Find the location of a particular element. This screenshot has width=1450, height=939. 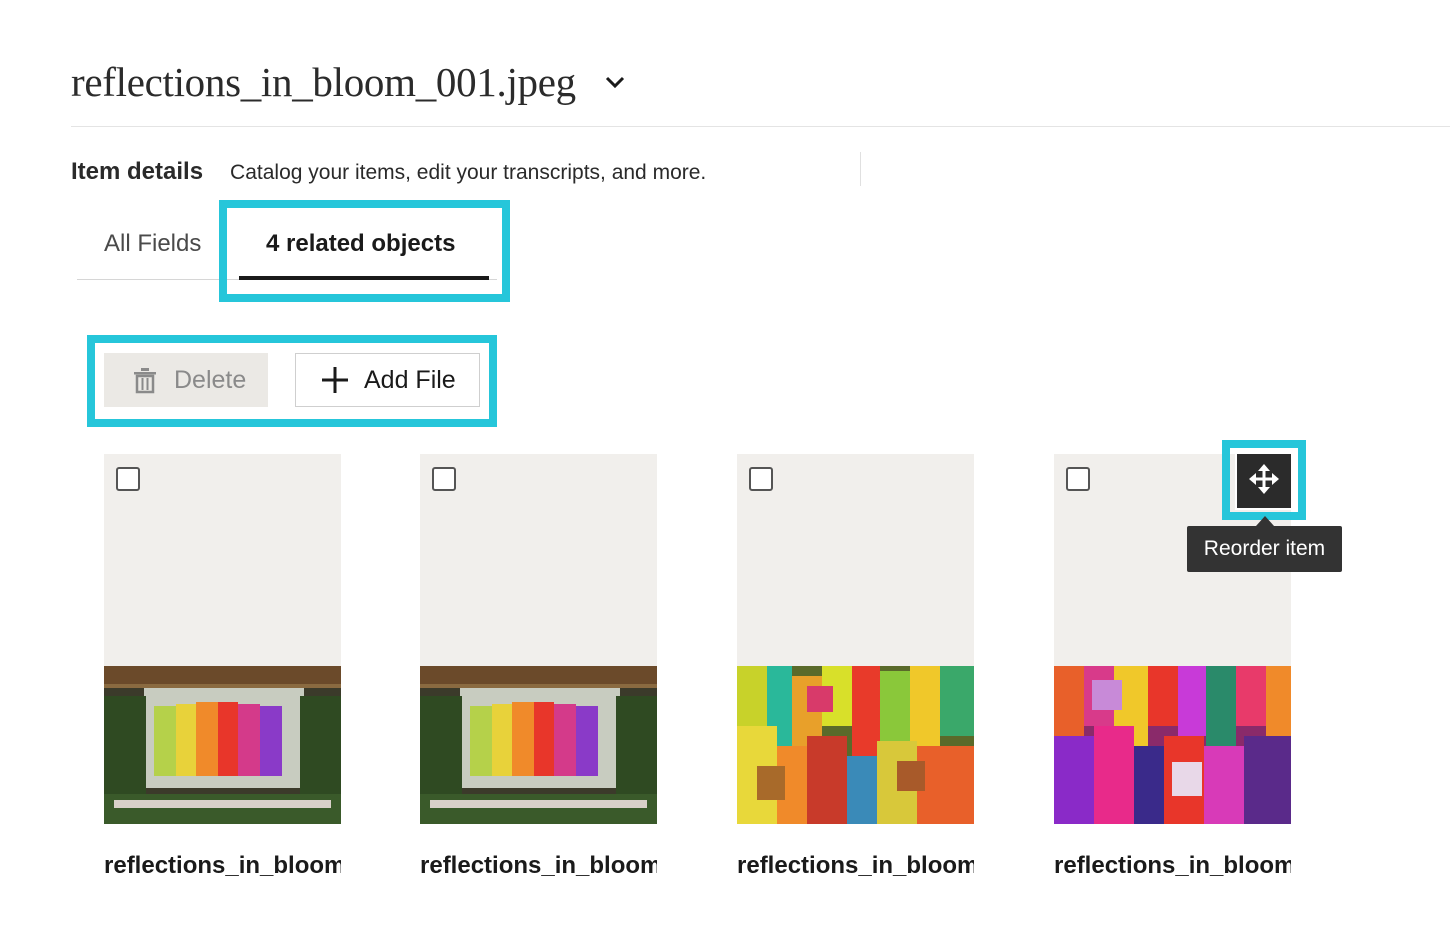

add-file-button: Add File is located at coordinates (387, 380).